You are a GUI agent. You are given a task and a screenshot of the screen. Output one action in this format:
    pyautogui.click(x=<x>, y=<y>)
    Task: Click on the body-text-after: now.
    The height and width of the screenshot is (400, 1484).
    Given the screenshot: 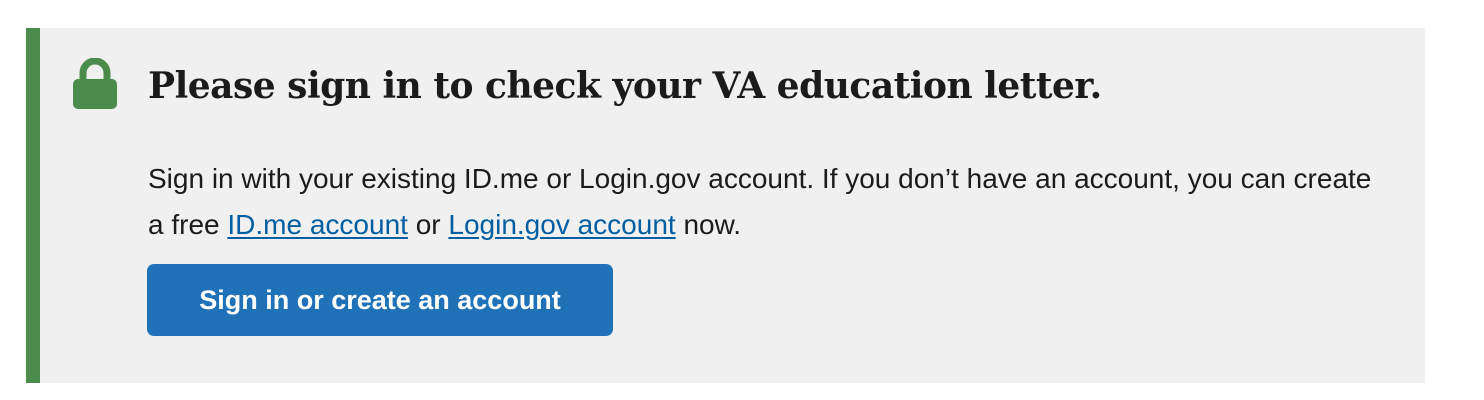 What is the action you would take?
    pyautogui.click(x=708, y=224)
    